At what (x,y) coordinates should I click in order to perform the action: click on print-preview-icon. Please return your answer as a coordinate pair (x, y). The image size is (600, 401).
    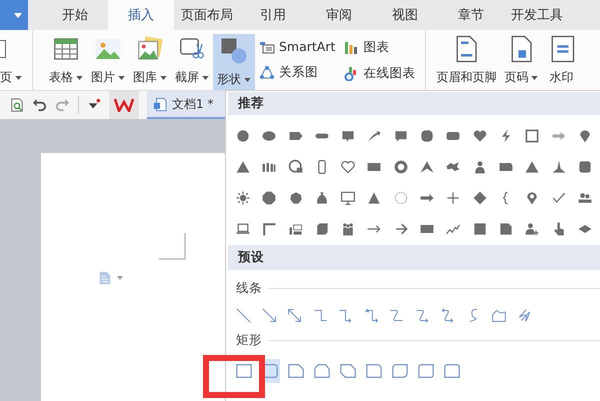
    Looking at the image, I should click on (17, 105).